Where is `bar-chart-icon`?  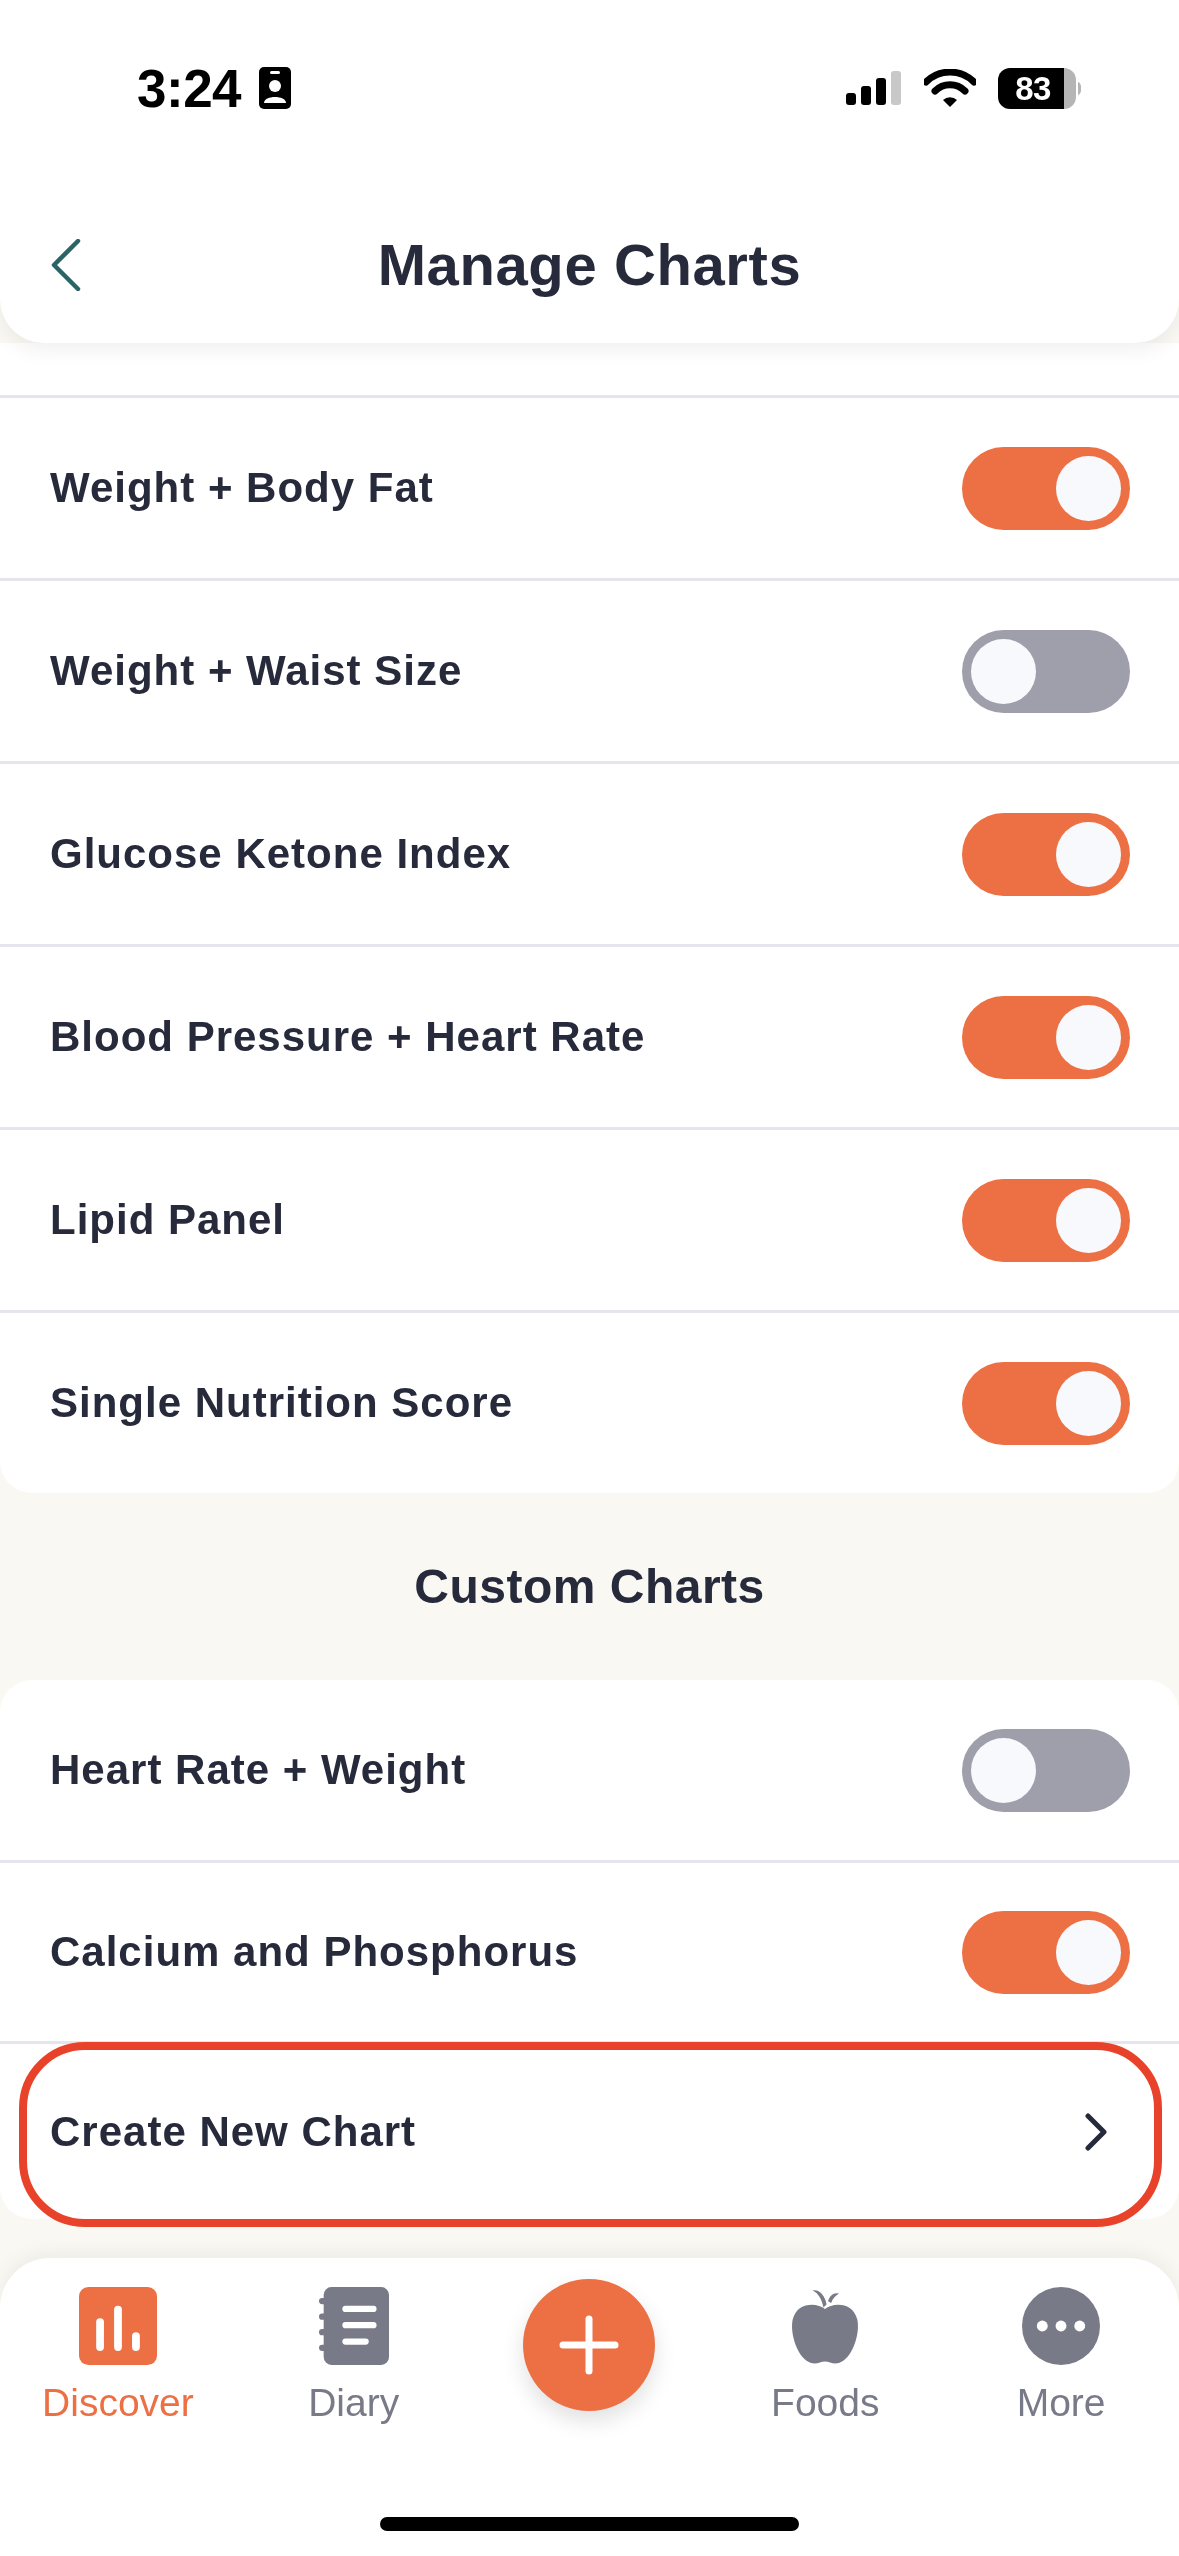
bar-chart-icon is located at coordinates (117, 2326).